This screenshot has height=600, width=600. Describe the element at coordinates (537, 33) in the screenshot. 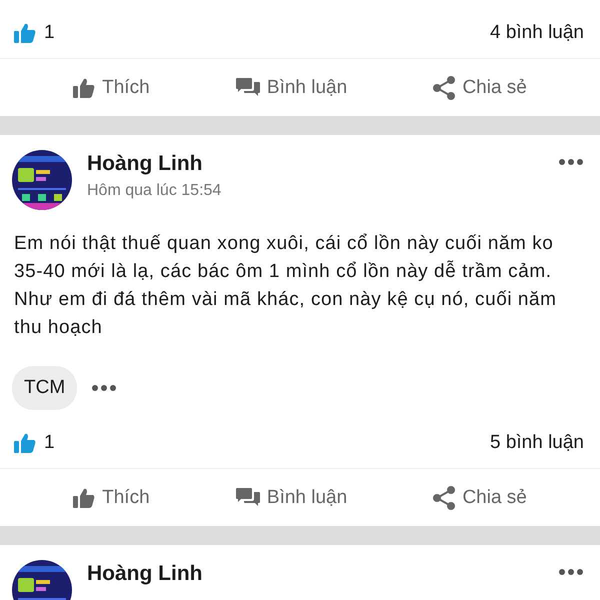

I see `comment-count: 4 bình luận` at that location.